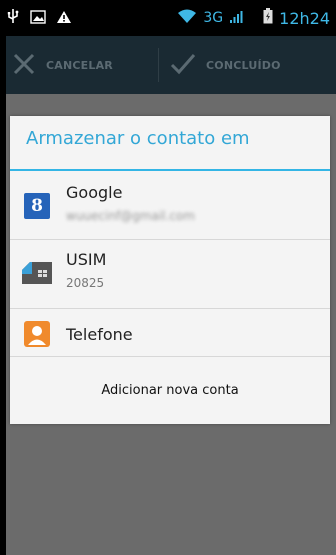 The image size is (336, 555). Describe the element at coordinates (170, 205) in the screenshot. I see `account-item-google: 8 Google wuuecinf@gmail.com` at that location.